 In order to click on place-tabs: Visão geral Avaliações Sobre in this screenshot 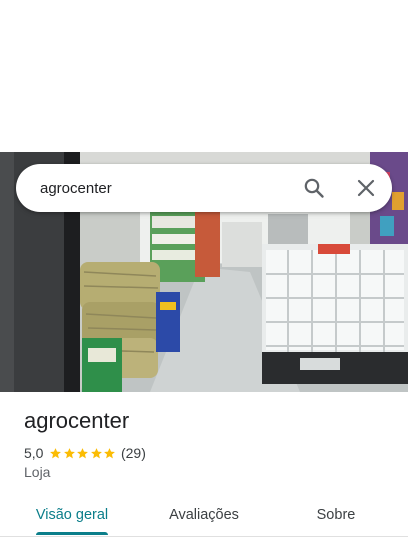, I will do `click(204, 515)`.